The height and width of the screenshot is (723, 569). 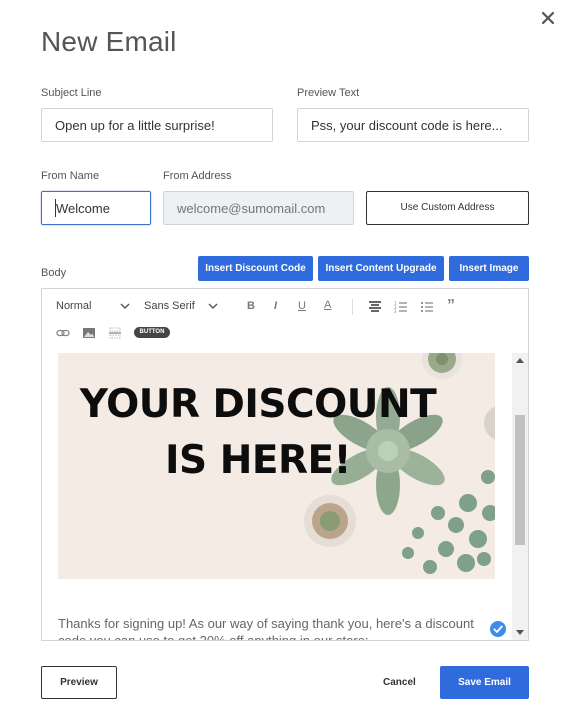 What do you see at coordinates (381, 268) in the screenshot?
I see `insert-content-upgrade-button: Insert Content Upgrade` at bounding box center [381, 268].